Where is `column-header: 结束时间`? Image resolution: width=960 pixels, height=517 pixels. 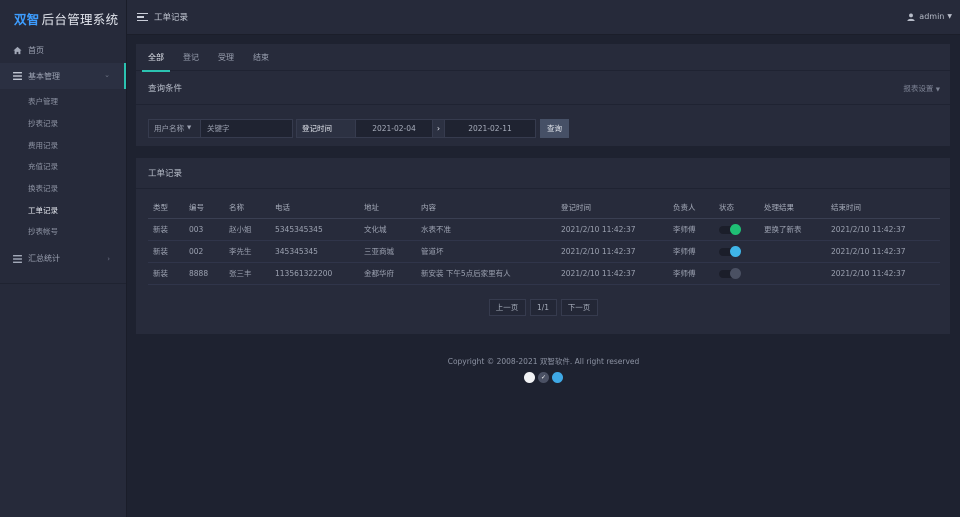
column-header: 结束时间 is located at coordinates (883, 208).